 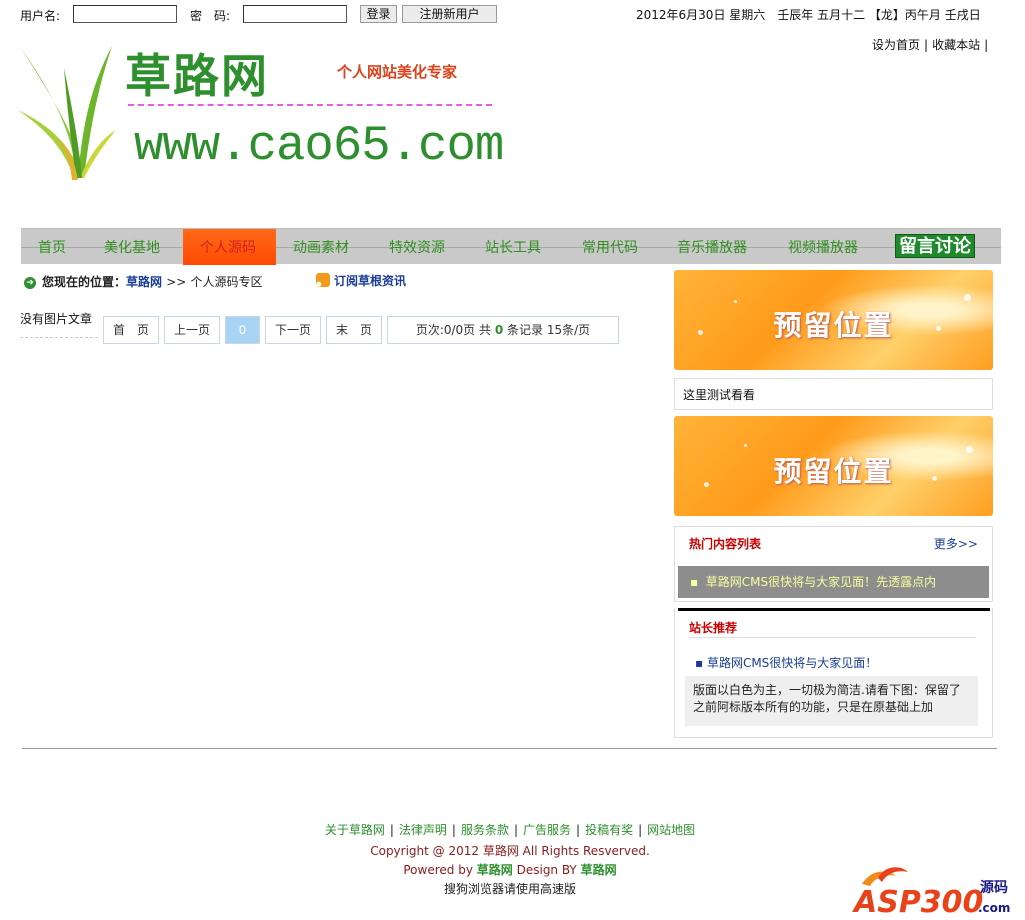 I want to click on breadcrumb: ➜ 您现在的位置：草路网 >> 个人源码专区, so click(x=143, y=281).